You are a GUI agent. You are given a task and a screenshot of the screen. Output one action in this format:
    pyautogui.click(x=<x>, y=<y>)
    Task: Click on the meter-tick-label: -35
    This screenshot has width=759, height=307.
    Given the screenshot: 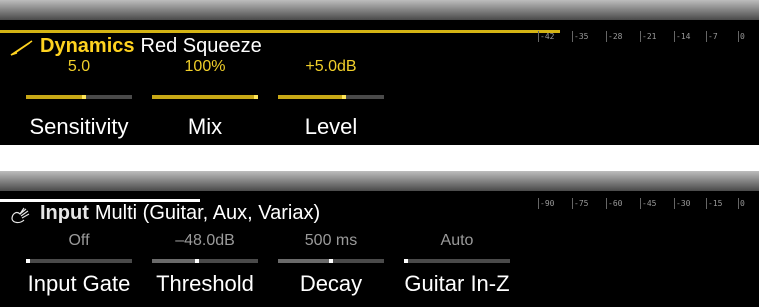 What is the action you would take?
    pyautogui.click(x=580, y=36)
    